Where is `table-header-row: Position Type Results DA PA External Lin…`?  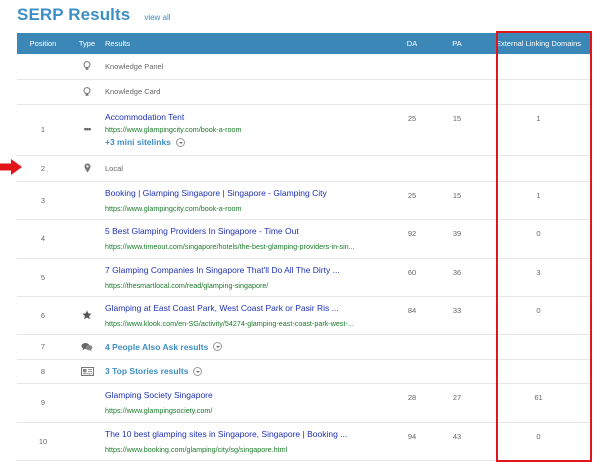 table-header-row: Position Type Results DA PA External Lin… is located at coordinates (304, 43).